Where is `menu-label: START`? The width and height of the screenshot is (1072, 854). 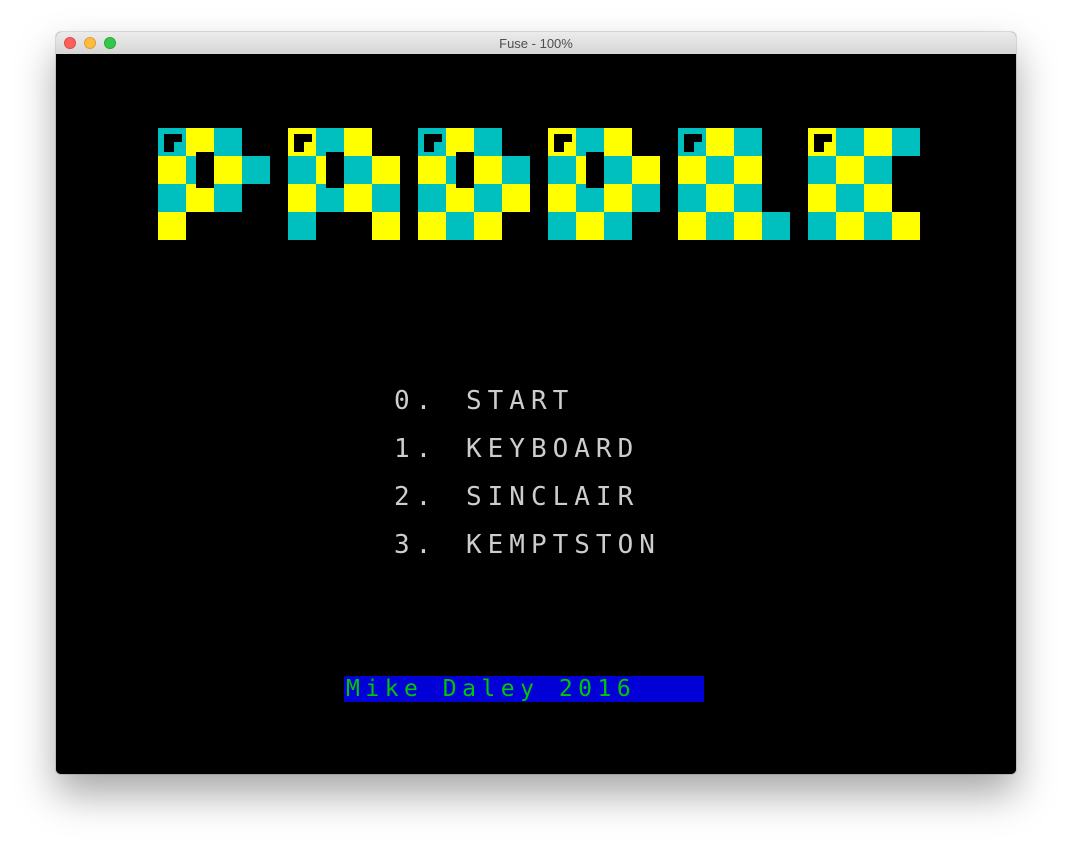
menu-label: START is located at coordinates (520, 401).